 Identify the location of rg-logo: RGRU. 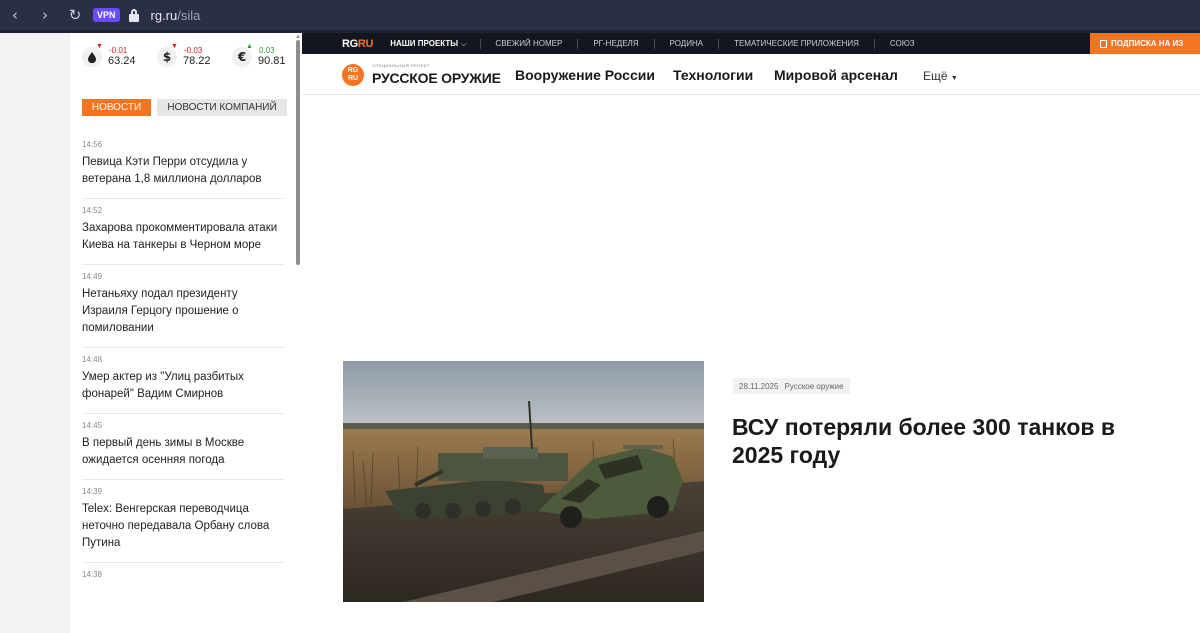
(358, 43).